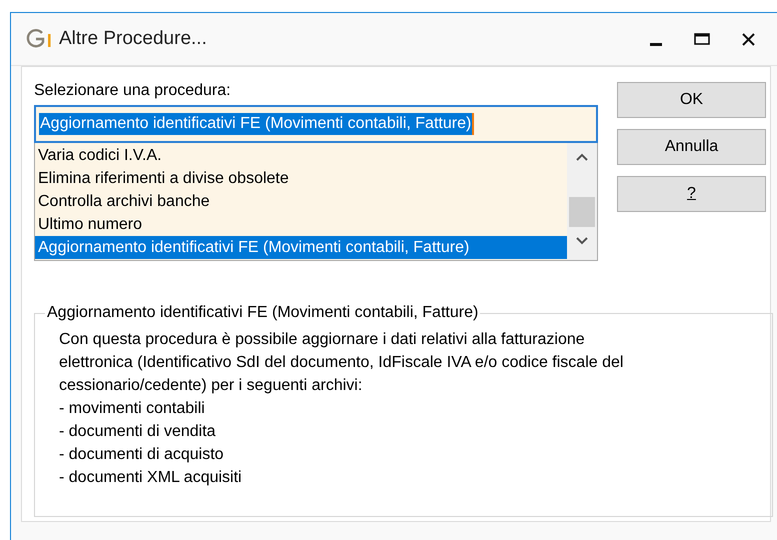 The width and height of the screenshot is (777, 540). Describe the element at coordinates (301, 224) in the screenshot. I see `list-item: Ultimo numero` at that location.